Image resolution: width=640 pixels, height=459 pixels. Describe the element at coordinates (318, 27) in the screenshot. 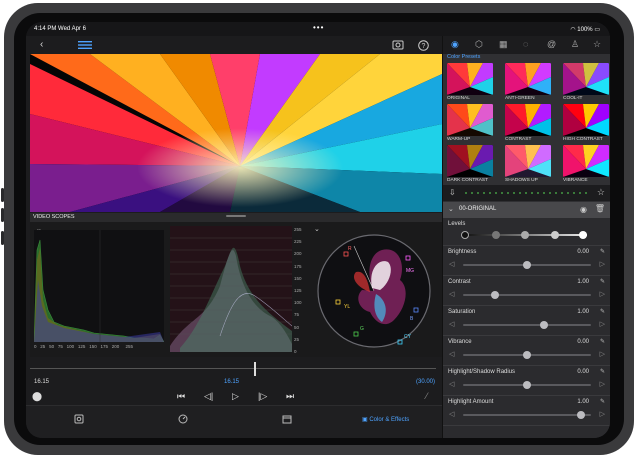

I see `more-dots-icon: •••` at that location.